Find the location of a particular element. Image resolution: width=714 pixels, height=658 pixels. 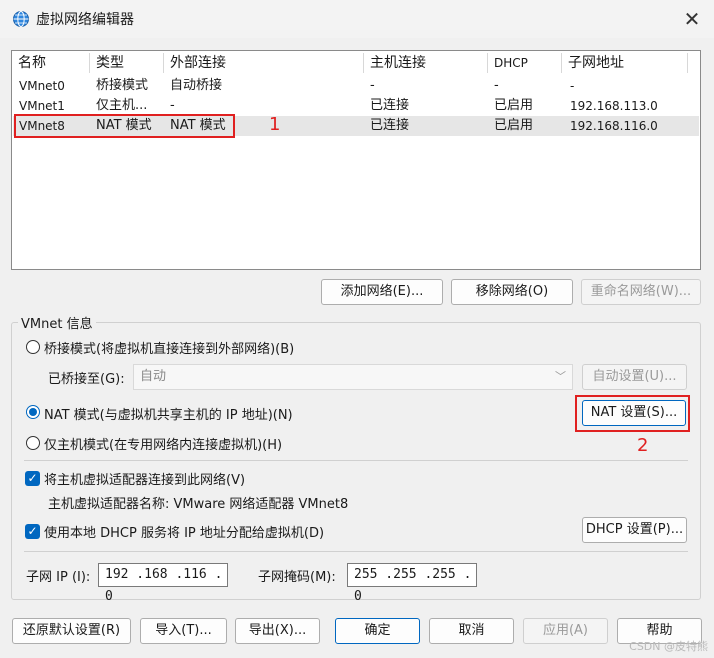

subnet-ip-label: 子网 IP (I): is located at coordinates (58, 577).